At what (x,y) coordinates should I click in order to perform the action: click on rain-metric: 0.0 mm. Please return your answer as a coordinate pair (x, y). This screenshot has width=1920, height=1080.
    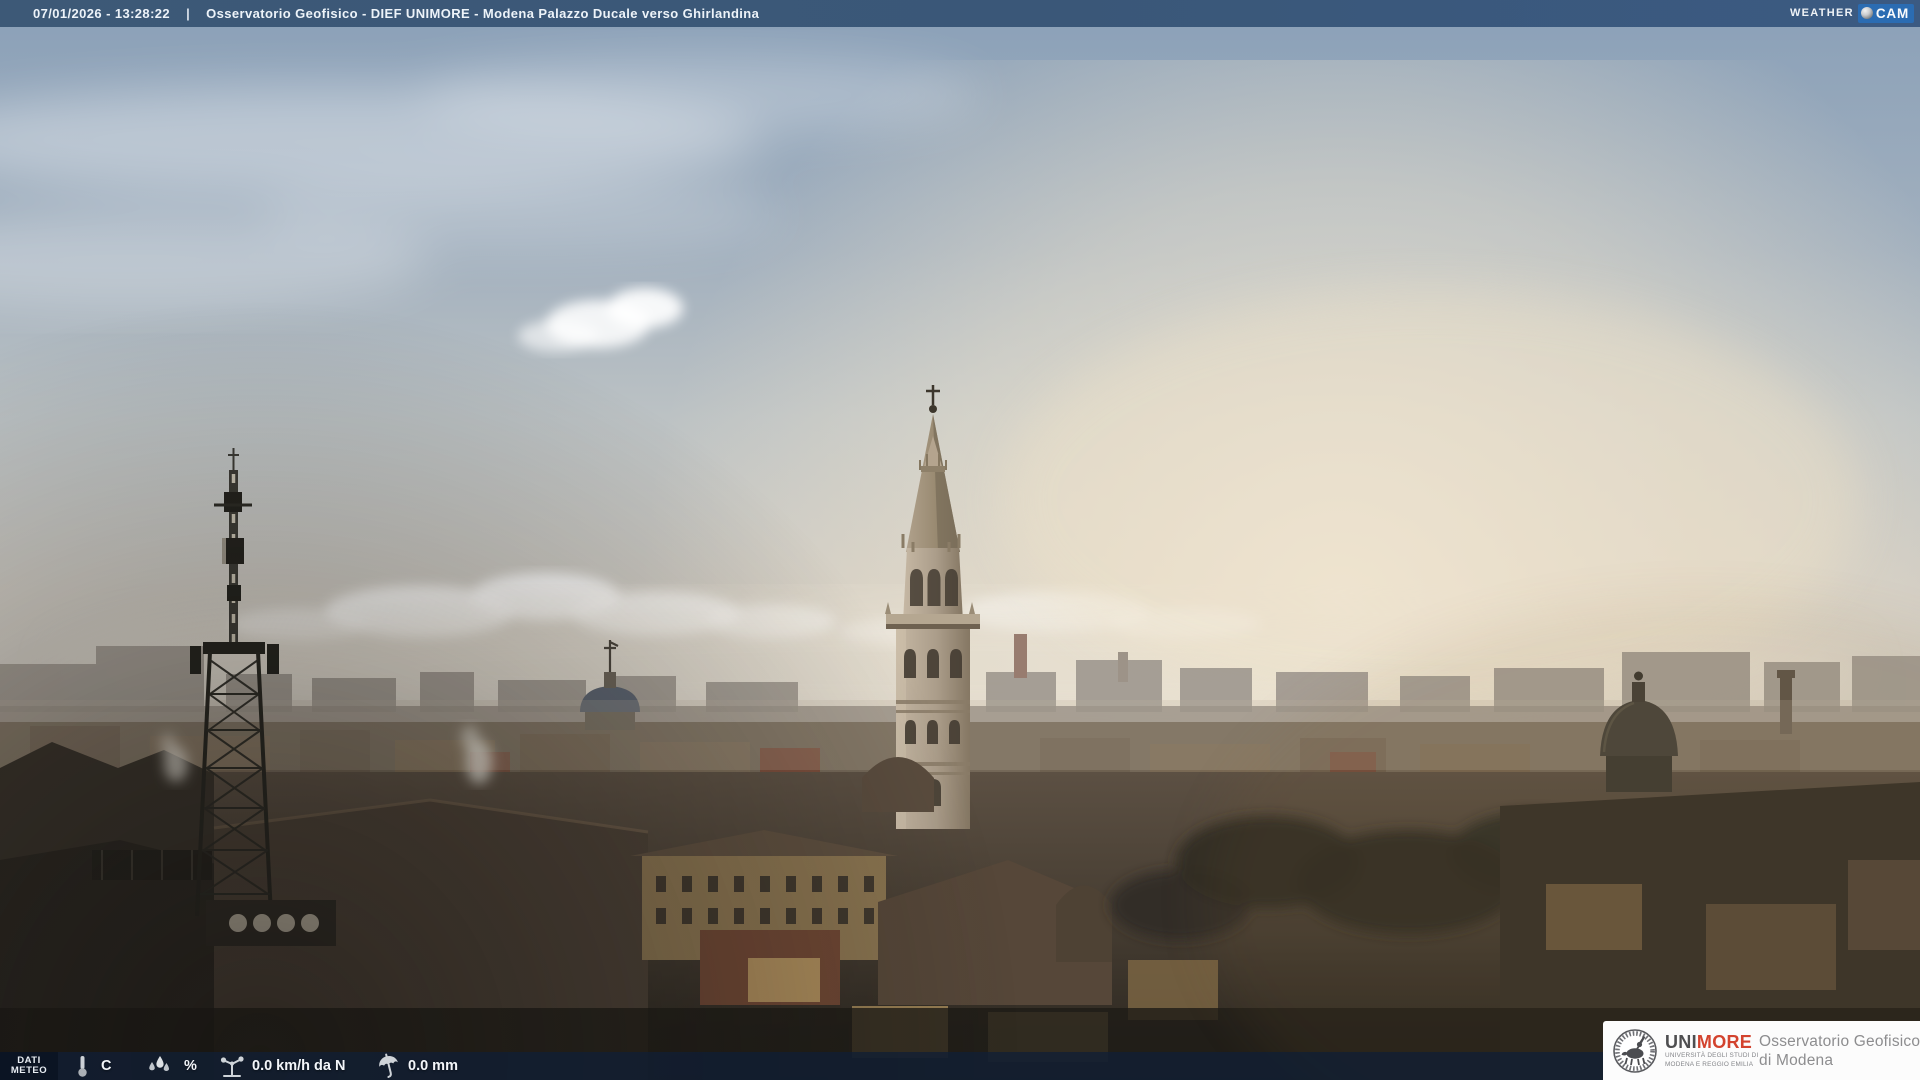
    Looking at the image, I should click on (417, 1066).